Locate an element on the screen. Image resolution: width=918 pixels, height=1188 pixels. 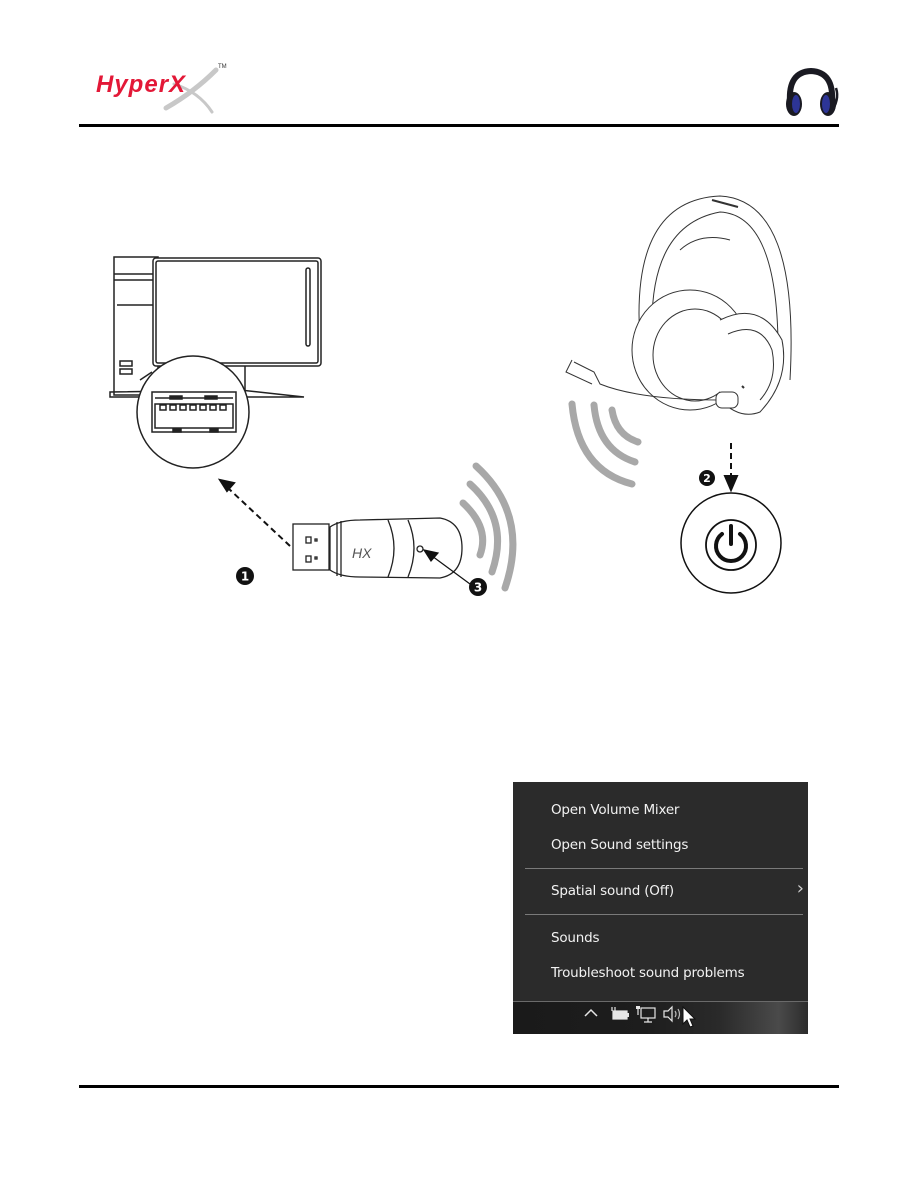
step-badge-2: 2 is located at coordinates (707, 478).